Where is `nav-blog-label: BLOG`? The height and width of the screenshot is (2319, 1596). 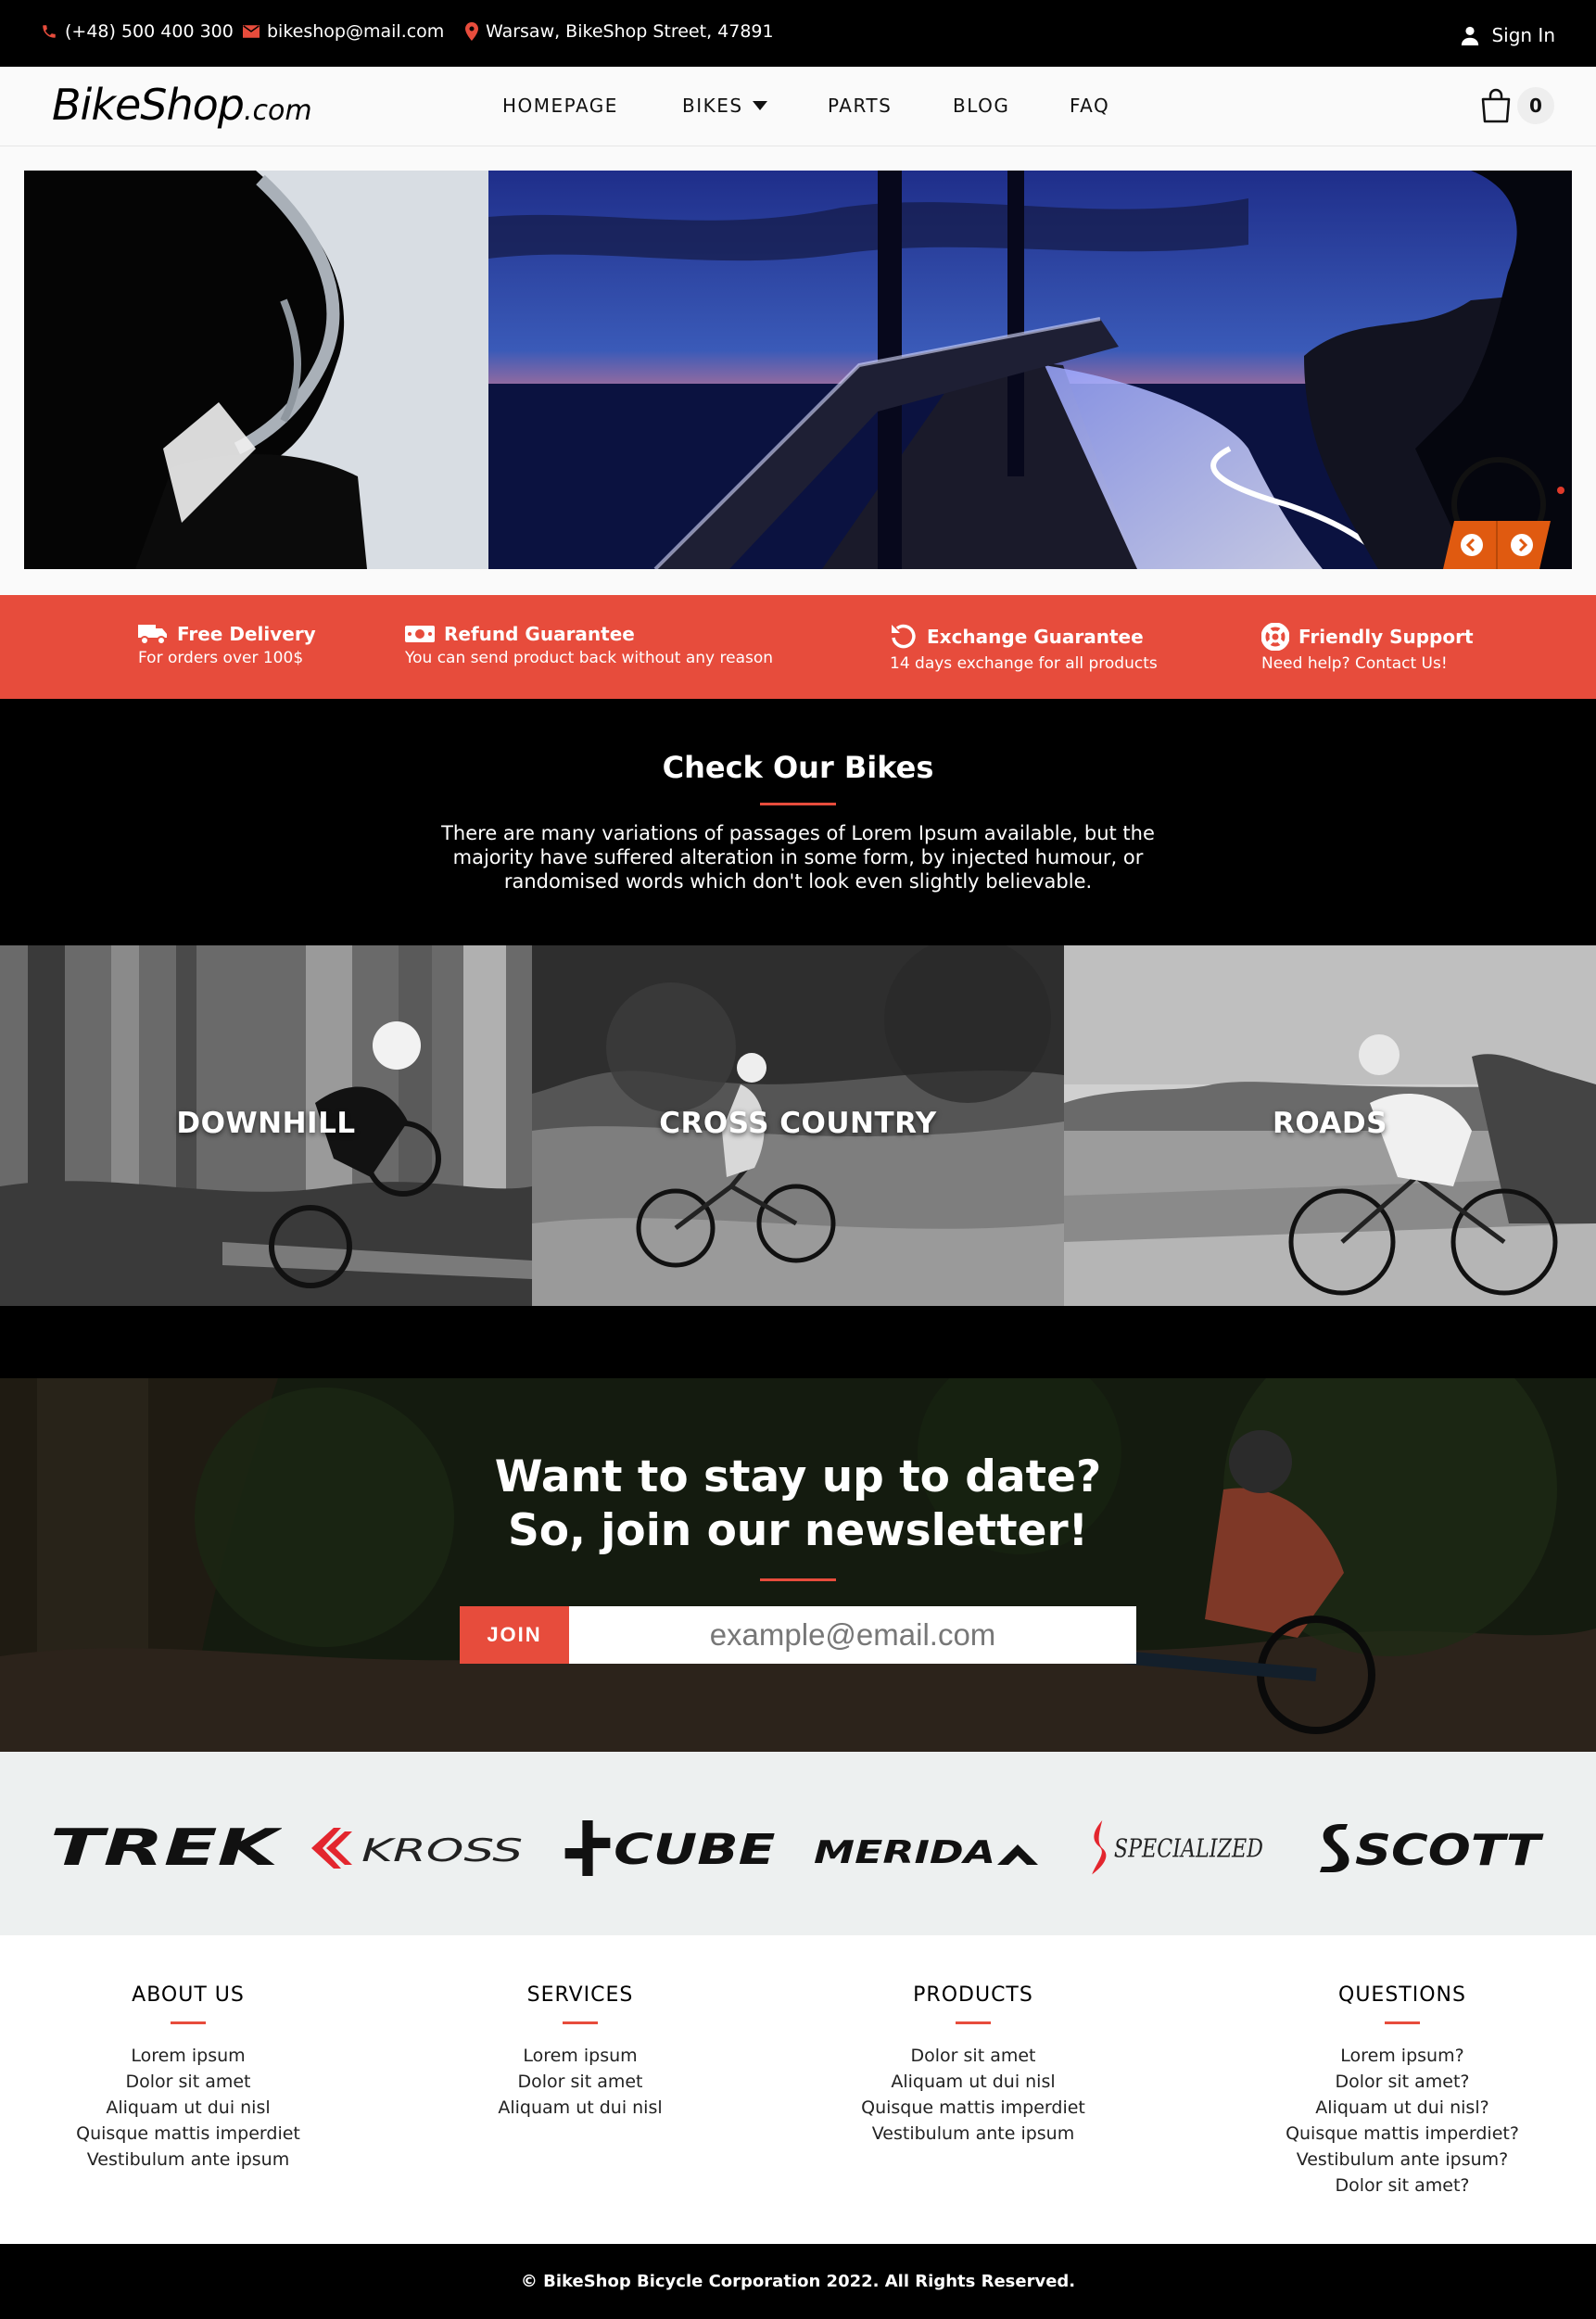
nav-blog-label: BLOG is located at coordinates (981, 106).